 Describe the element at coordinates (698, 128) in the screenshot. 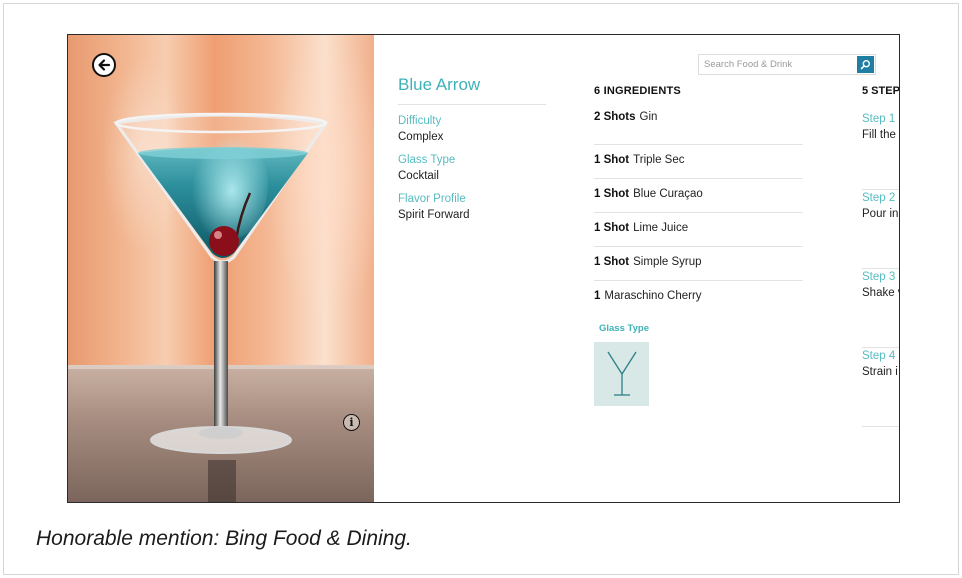

I see `ingredient-row: 2 Shots Gin` at that location.